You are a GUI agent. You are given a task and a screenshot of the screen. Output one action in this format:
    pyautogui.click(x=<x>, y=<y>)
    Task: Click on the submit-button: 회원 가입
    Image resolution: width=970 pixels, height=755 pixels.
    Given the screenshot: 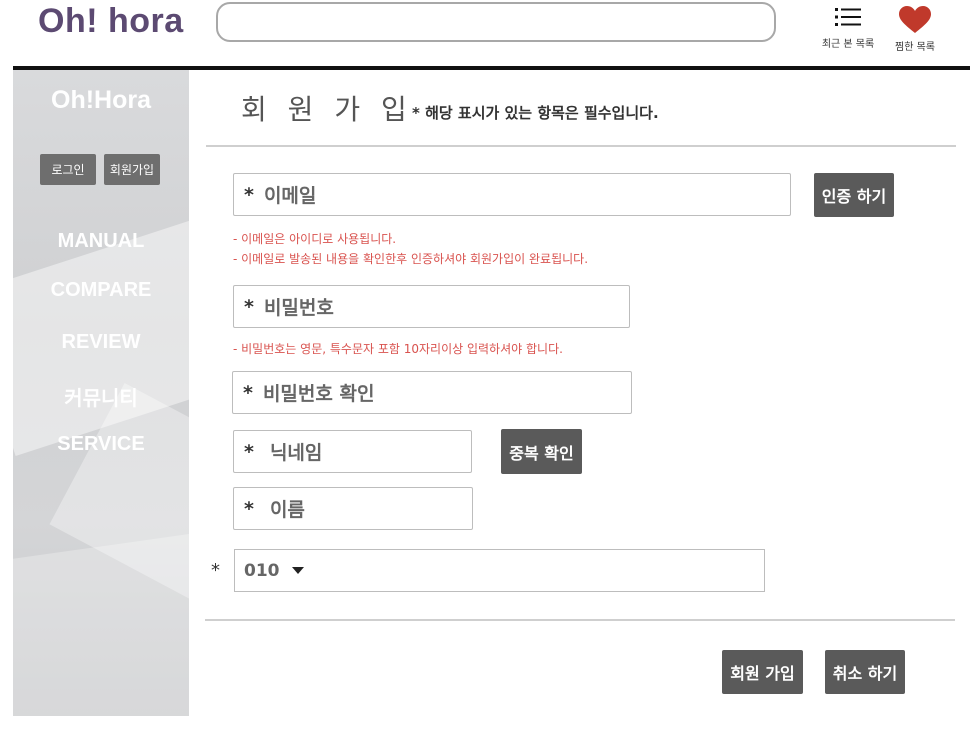 What is the action you would take?
    pyautogui.click(x=762, y=672)
    